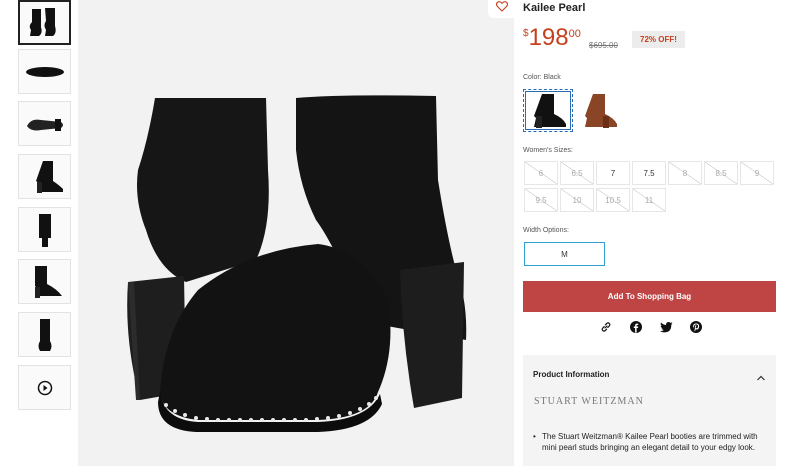  I want to click on facebook-icon, so click(636, 327).